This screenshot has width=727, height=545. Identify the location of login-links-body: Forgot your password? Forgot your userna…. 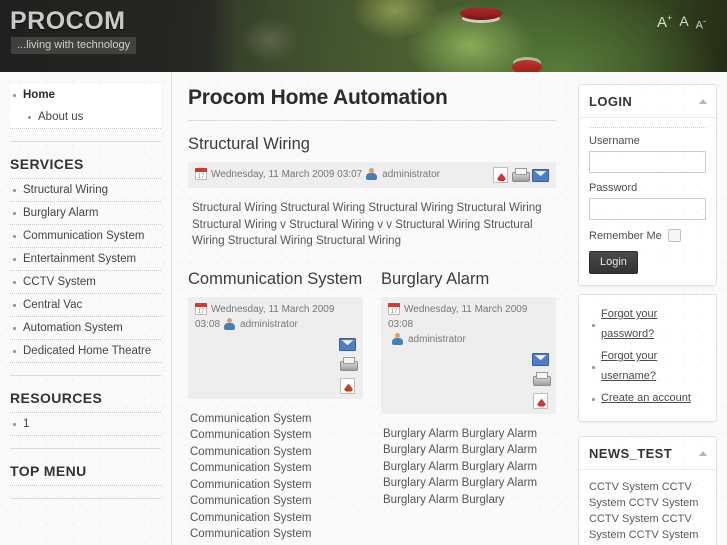
(647, 358).